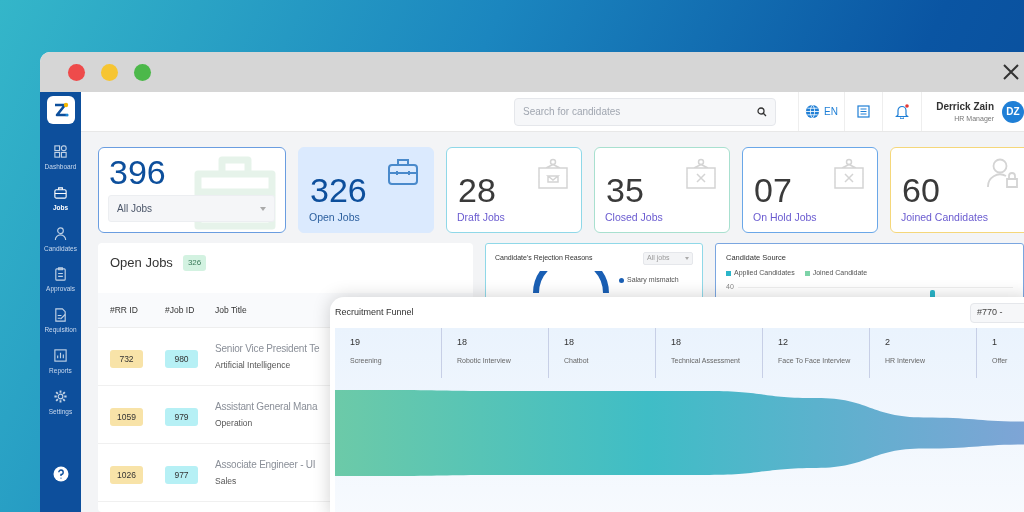 Image resolution: width=1024 pixels, height=512 pixels. Describe the element at coordinates (265, 465) in the screenshot. I see `job-title: Associate Engineer - UI` at that location.